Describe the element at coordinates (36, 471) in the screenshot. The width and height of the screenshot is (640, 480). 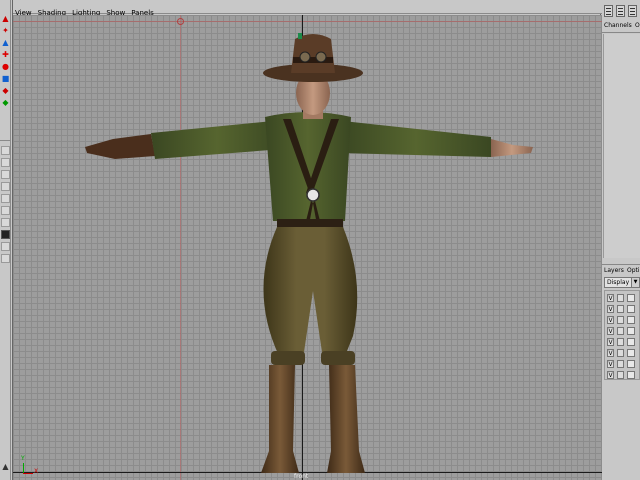
I see `x-axis-label: X` at that location.